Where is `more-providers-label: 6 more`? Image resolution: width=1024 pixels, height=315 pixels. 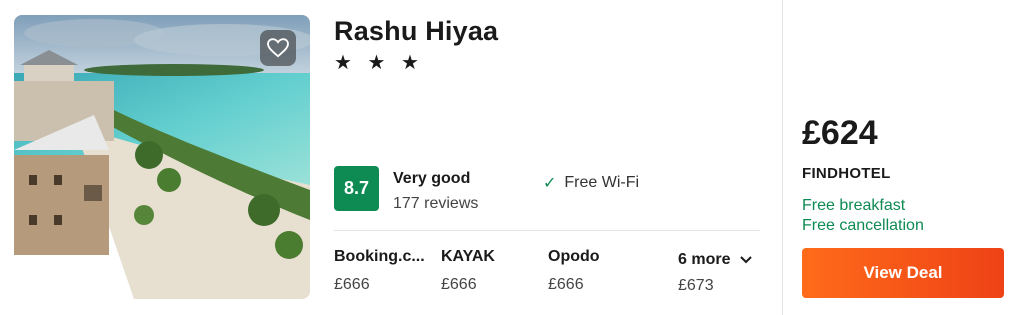 more-providers-label: 6 more is located at coordinates (704, 259).